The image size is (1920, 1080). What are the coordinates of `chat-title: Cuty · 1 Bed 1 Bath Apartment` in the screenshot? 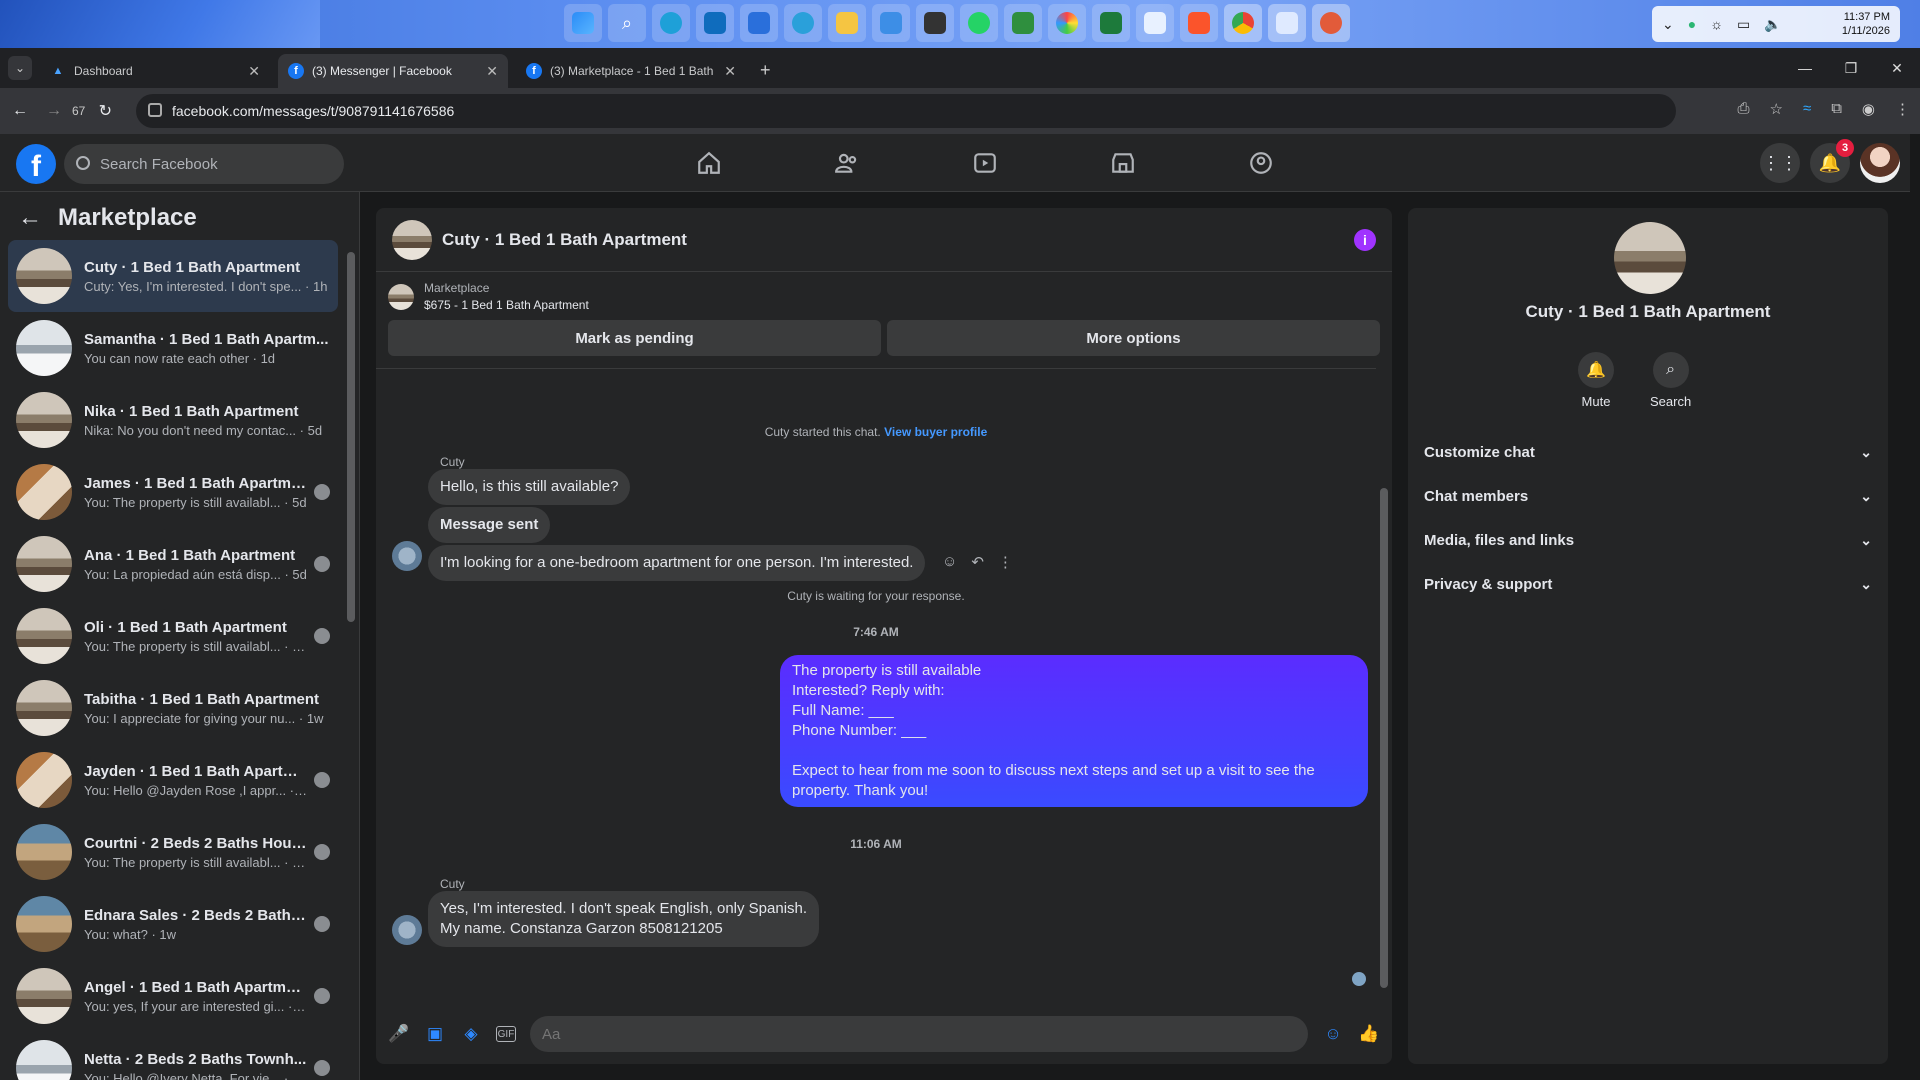 It's located at (564, 240).